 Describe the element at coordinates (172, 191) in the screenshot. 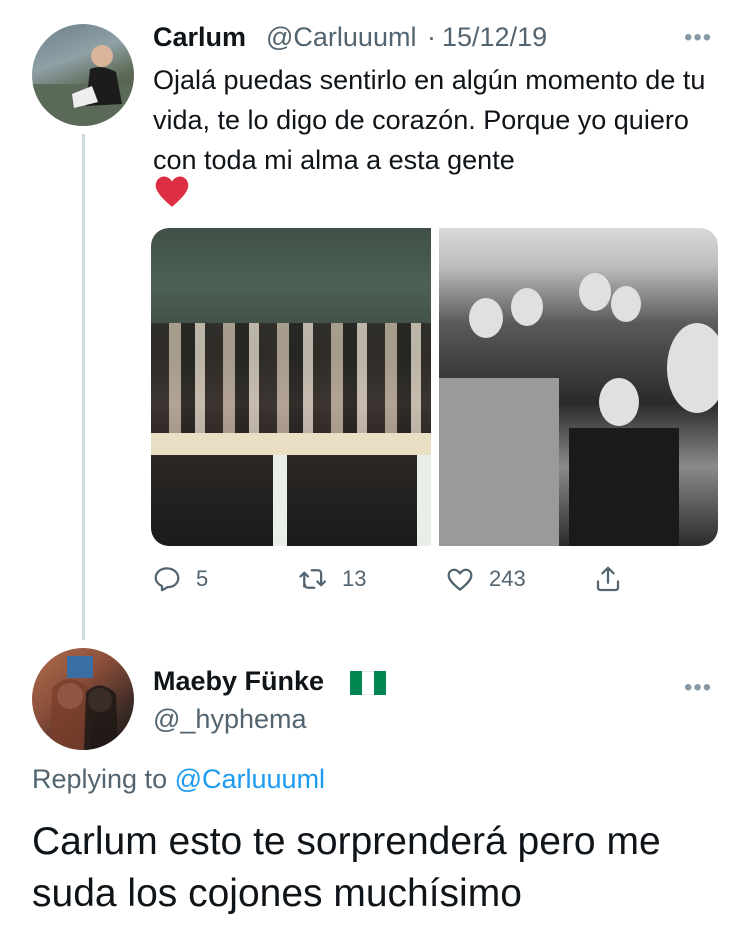

I see `red-heart-emoji-icon` at that location.